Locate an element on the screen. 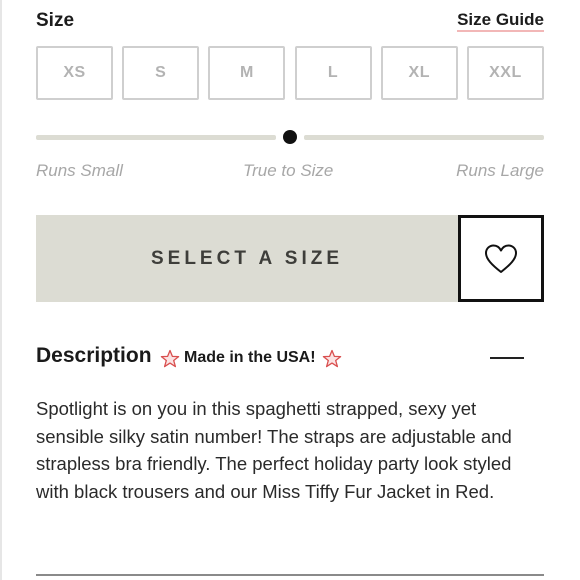 The height and width of the screenshot is (580, 580). fit-scale-track-right is located at coordinates (424, 137).